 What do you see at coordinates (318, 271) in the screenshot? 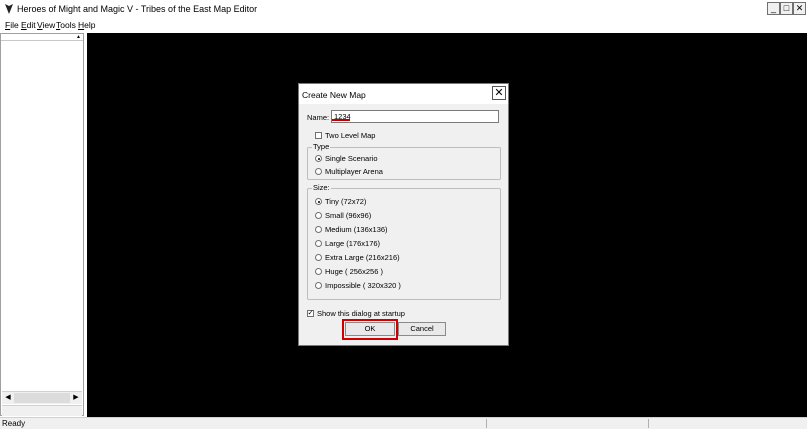
I see `radio-size-huge` at bounding box center [318, 271].